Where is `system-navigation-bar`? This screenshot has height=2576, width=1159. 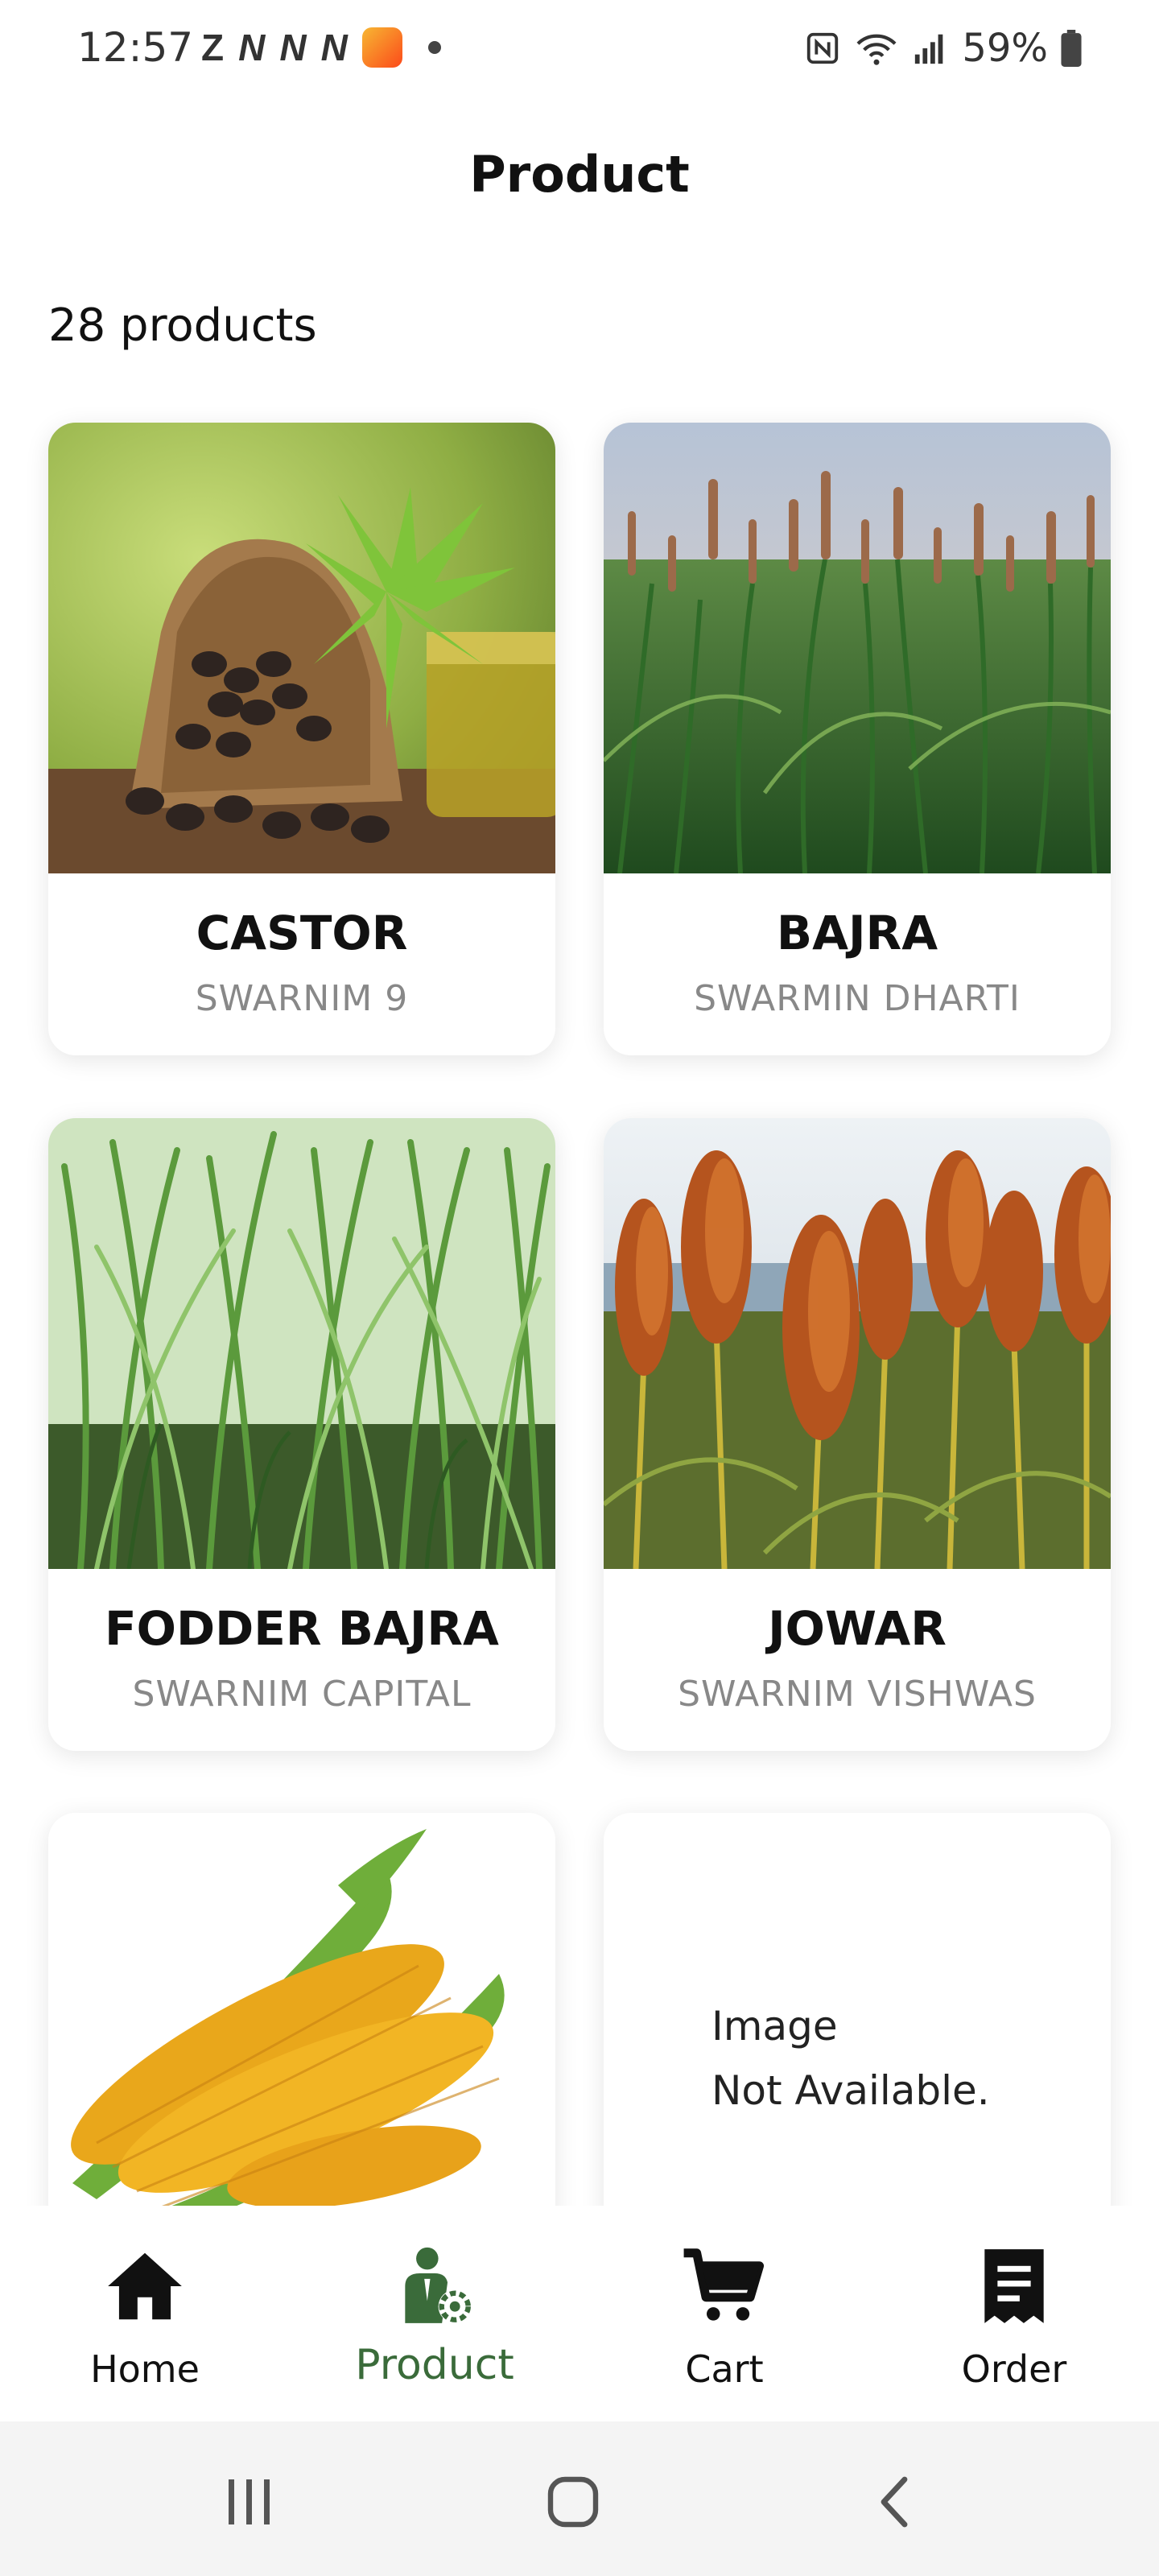
system-navigation-bar is located at coordinates (579, 2498).